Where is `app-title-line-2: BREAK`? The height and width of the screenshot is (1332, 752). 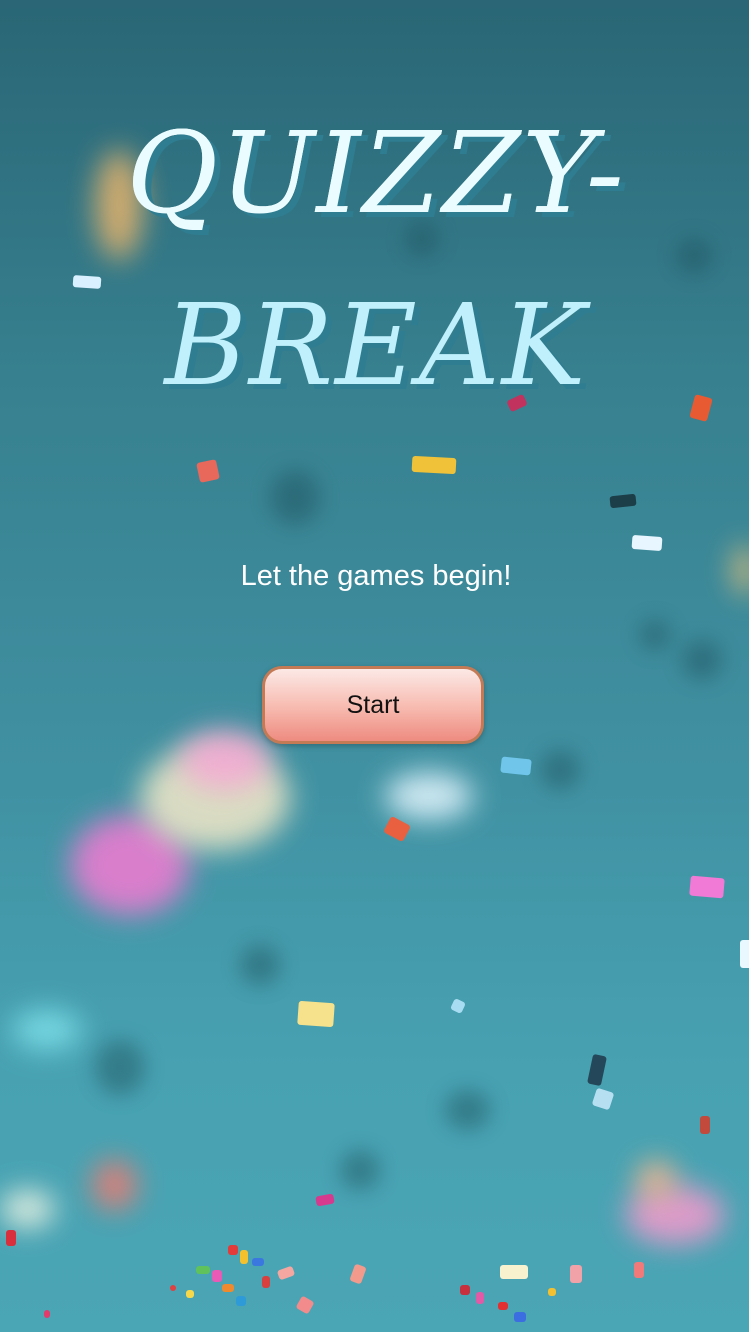
app-title-line-2: BREAK is located at coordinates (376, 346).